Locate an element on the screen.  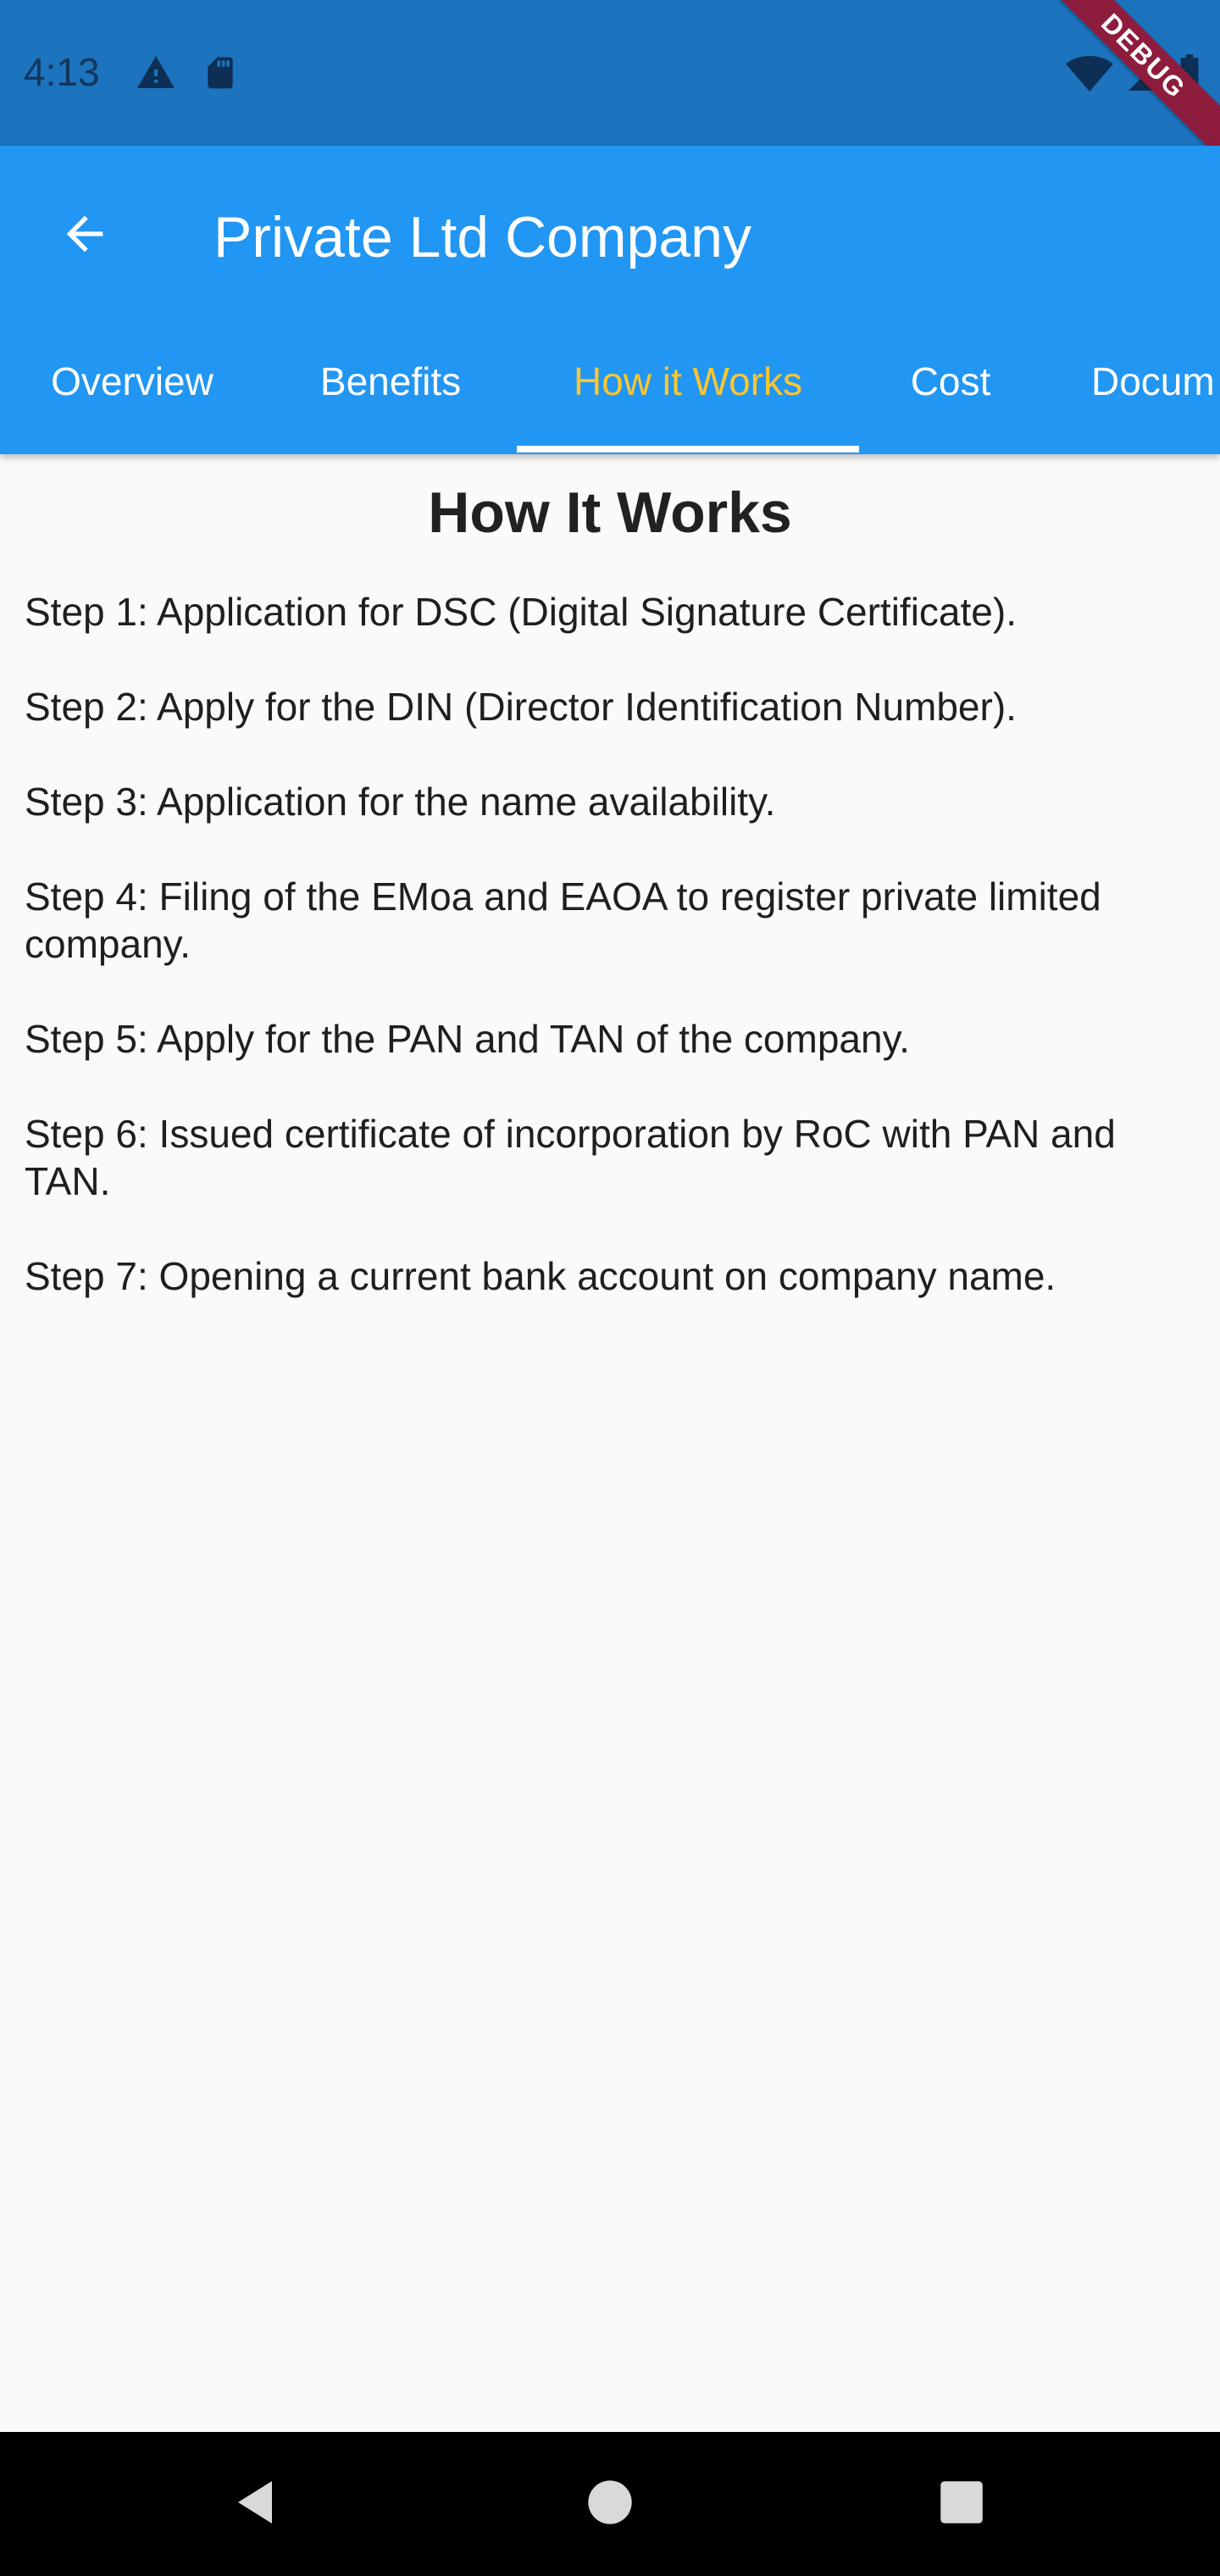
sd-card-icon is located at coordinates (220, 75).